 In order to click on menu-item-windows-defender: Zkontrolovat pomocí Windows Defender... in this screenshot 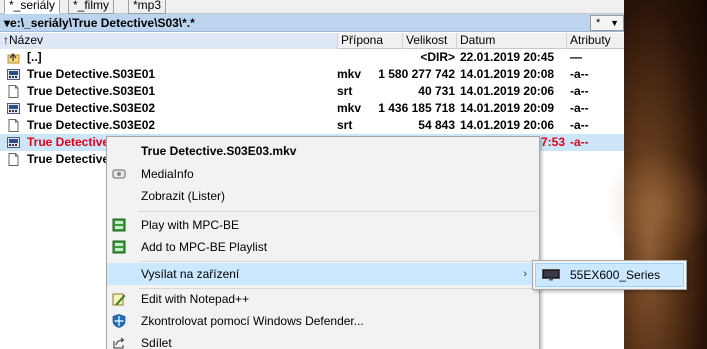, I will do `click(323, 321)`.